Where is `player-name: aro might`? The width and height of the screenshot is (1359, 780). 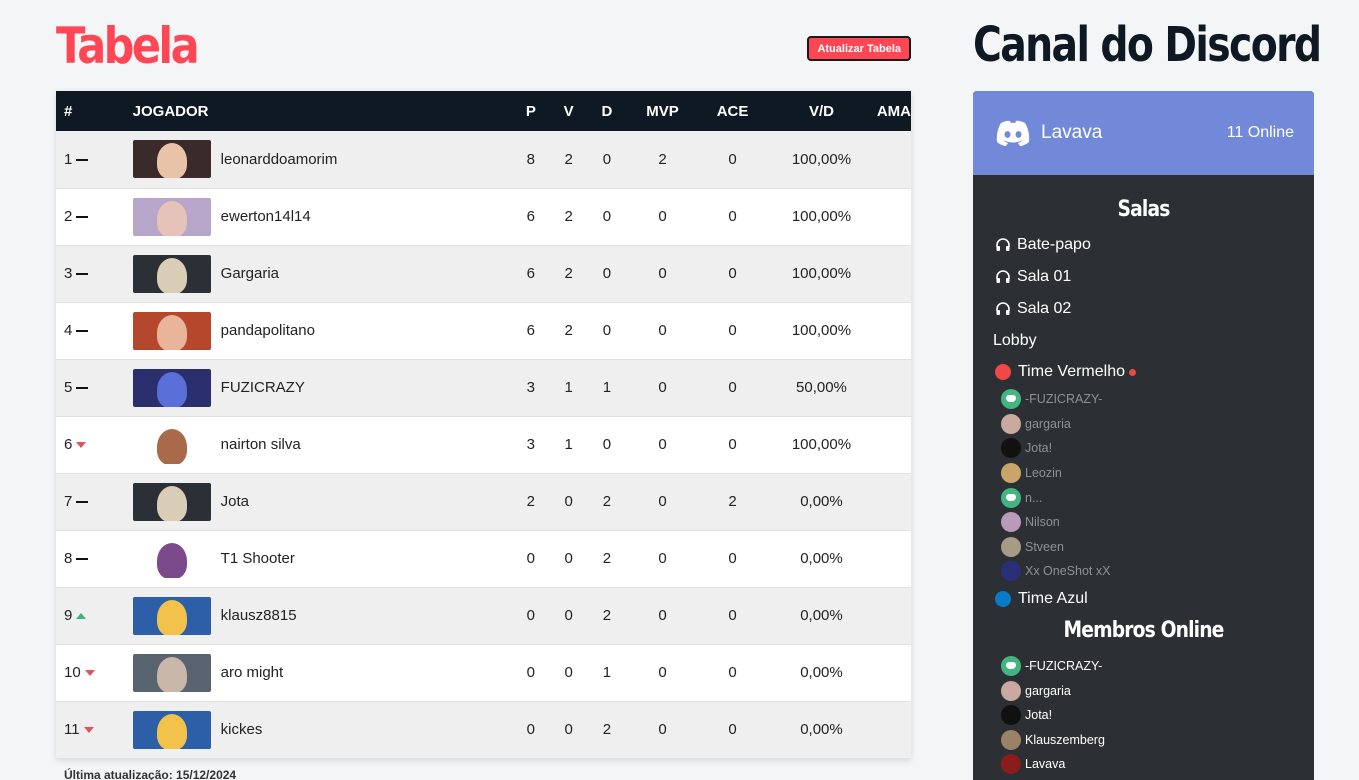
player-name: aro might is located at coordinates (252, 672).